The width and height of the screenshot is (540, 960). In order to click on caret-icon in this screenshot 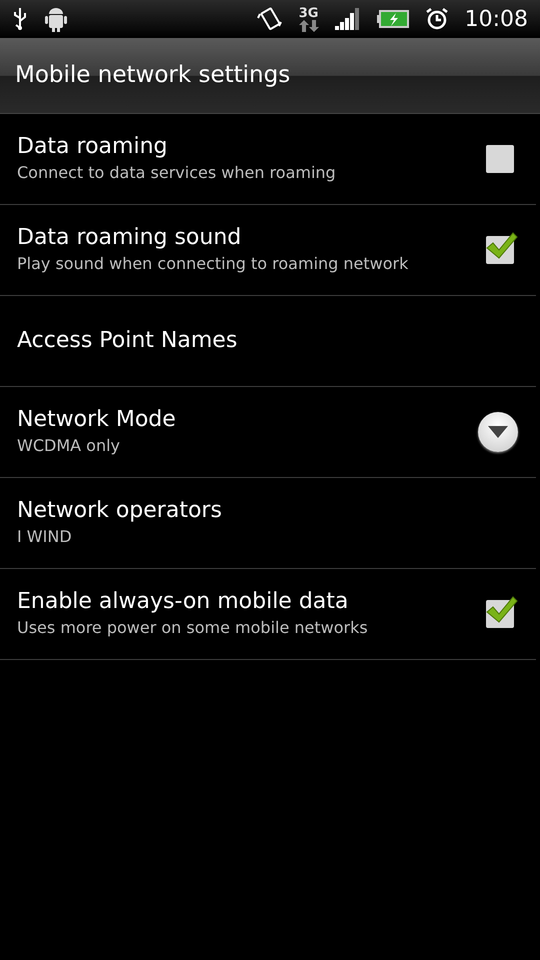, I will do `click(498, 432)`.